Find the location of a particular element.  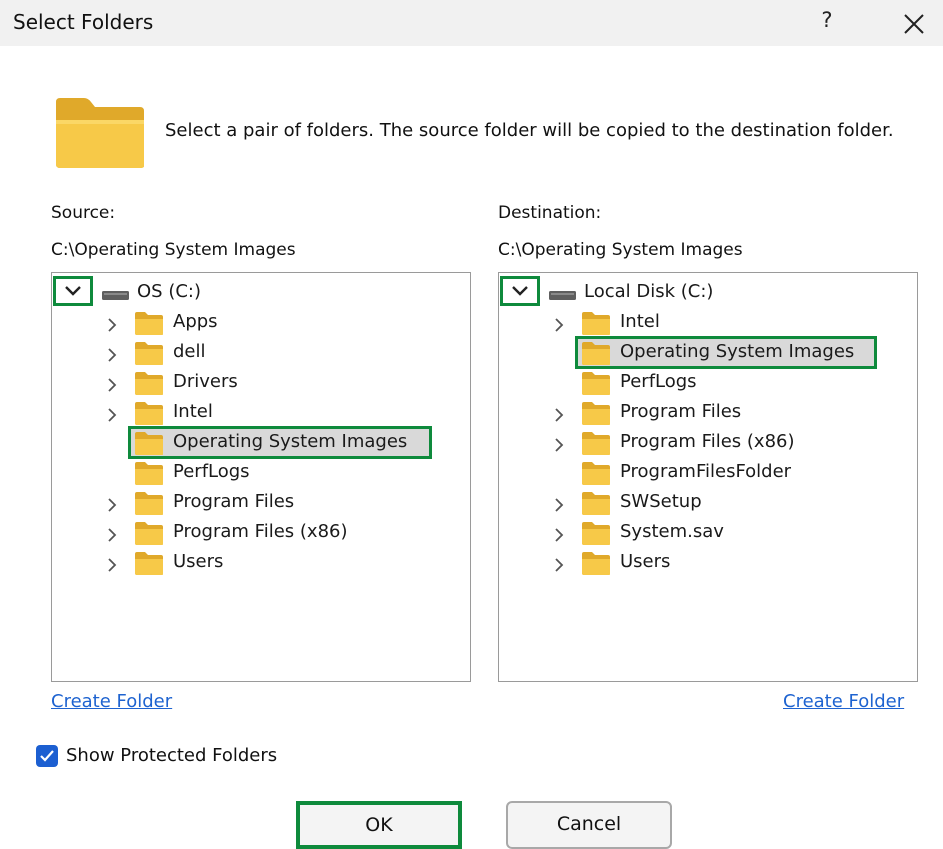

tree-item: Apps is located at coordinates (261, 324).